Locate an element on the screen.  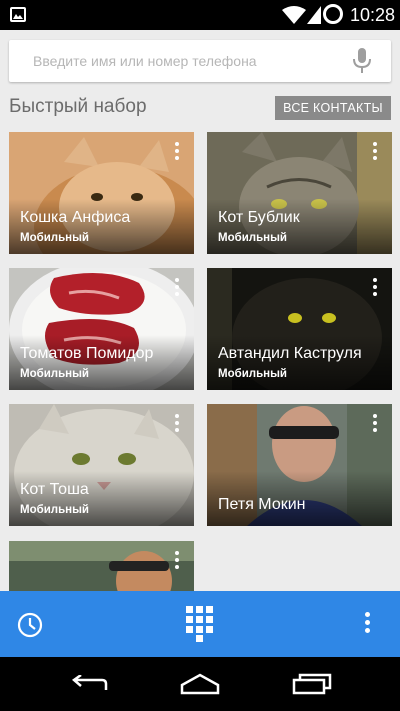
contact-tile: Томатов Помидор Мобильный is located at coordinates (101, 329).